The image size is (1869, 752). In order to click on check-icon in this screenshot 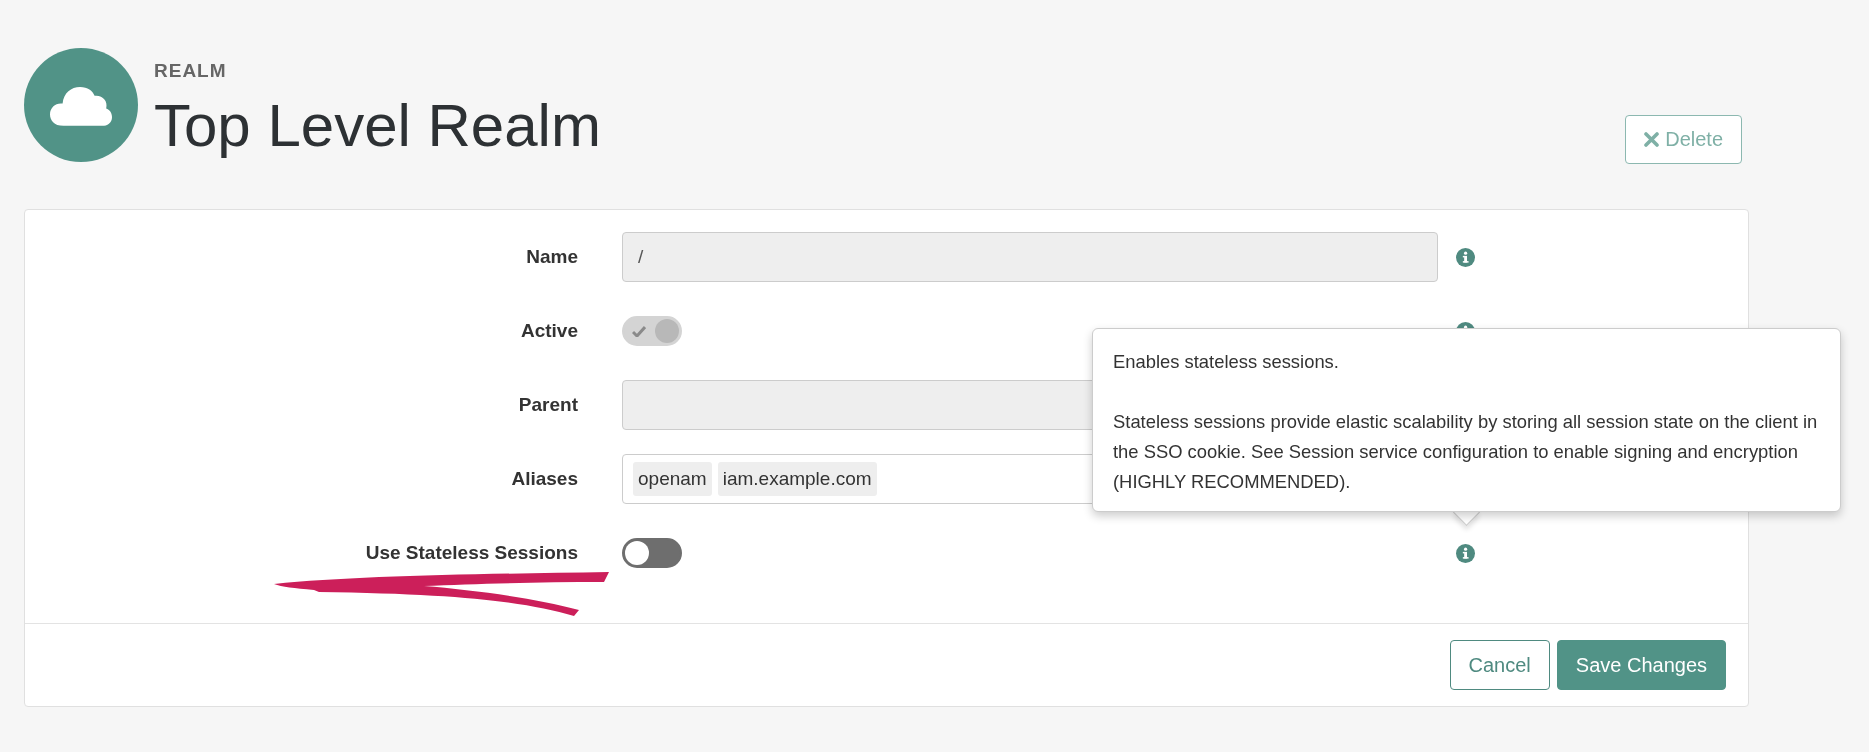, I will do `click(639, 331)`.